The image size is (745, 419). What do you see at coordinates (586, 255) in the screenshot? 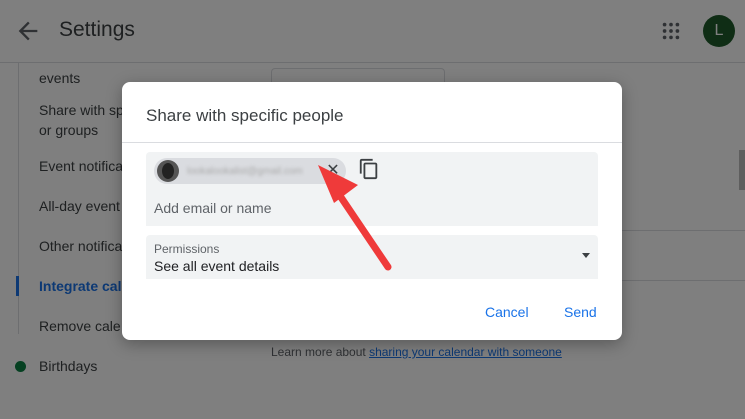
I see `dropdown-caret-icon` at bounding box center [586, 255].